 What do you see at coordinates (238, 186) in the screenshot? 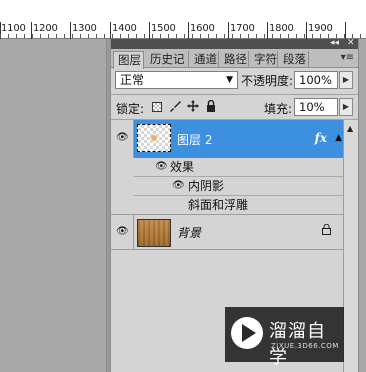
I see `effect-row-inner-shadow: 👁︎ 内阴影` at bounding box center [238, 186].